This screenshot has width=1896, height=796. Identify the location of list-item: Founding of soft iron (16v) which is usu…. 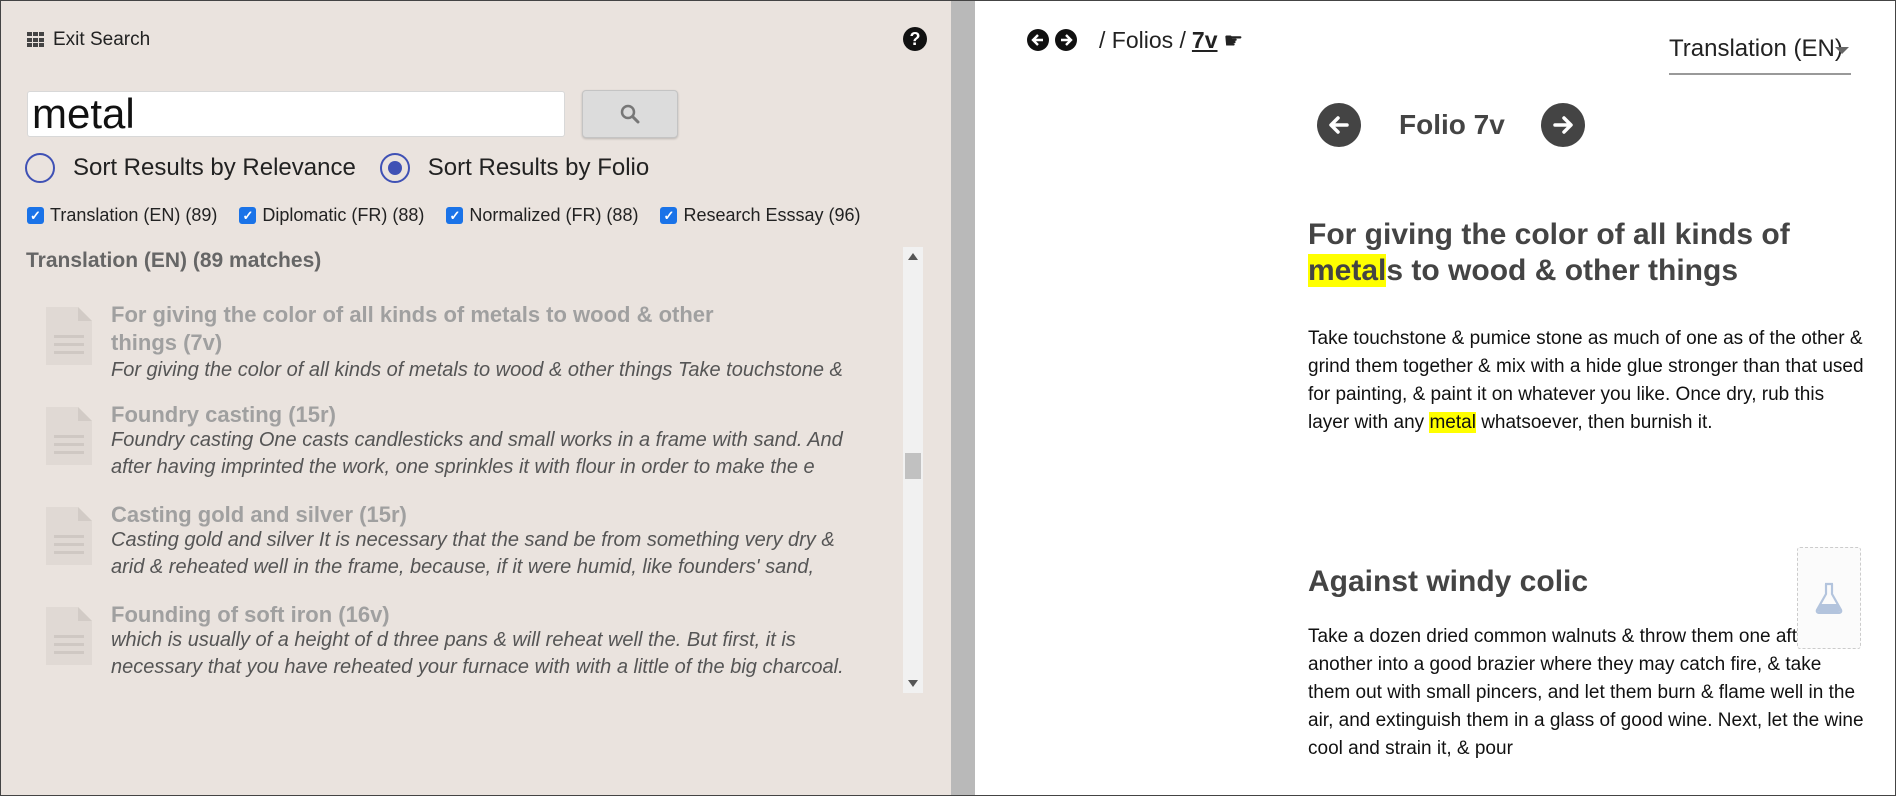
(465, 641).